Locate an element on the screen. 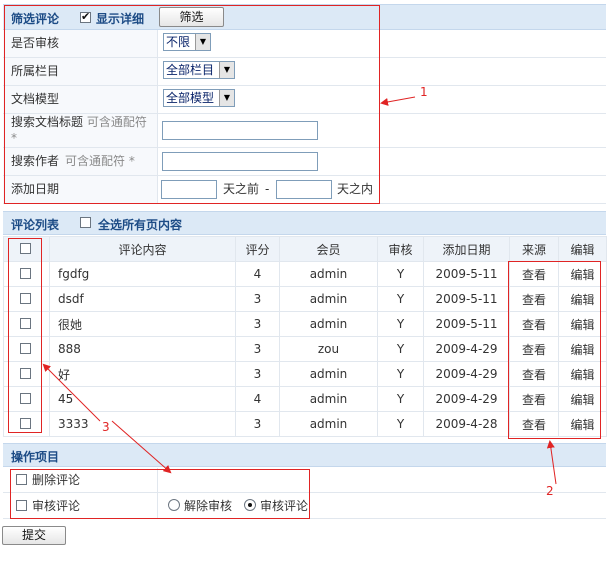  annotation-label-3: 3 is located at coordinates (106, 427).